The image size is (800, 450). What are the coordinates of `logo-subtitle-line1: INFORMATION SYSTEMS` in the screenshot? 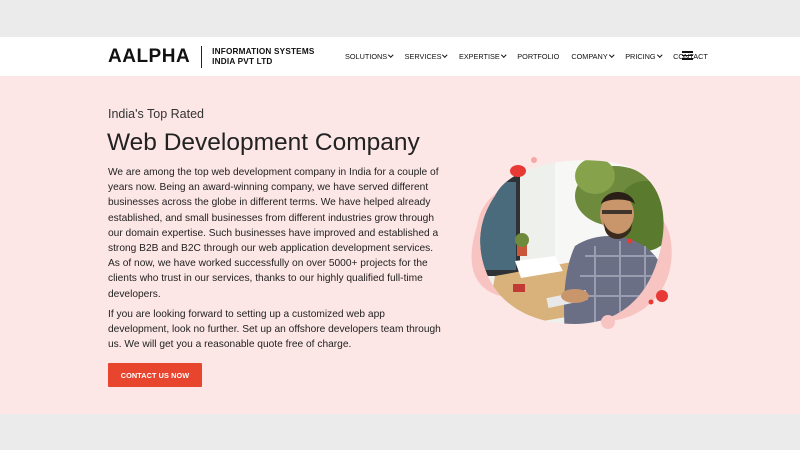 It's located at (263, 51).